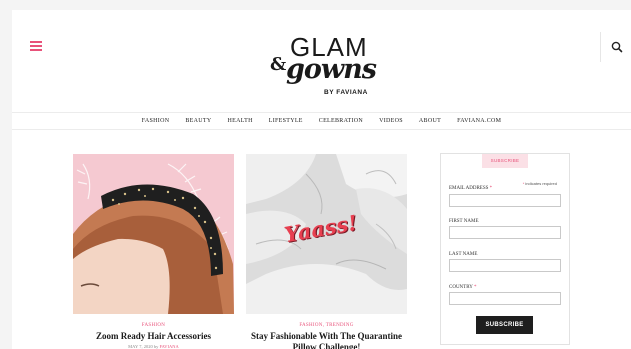 The width and height of the screenshot is (631, 349). What do you see at coordinates (491, 188) in the screenshot?
I see `email-required-asterisk: *` at bounding box center [491, 188].